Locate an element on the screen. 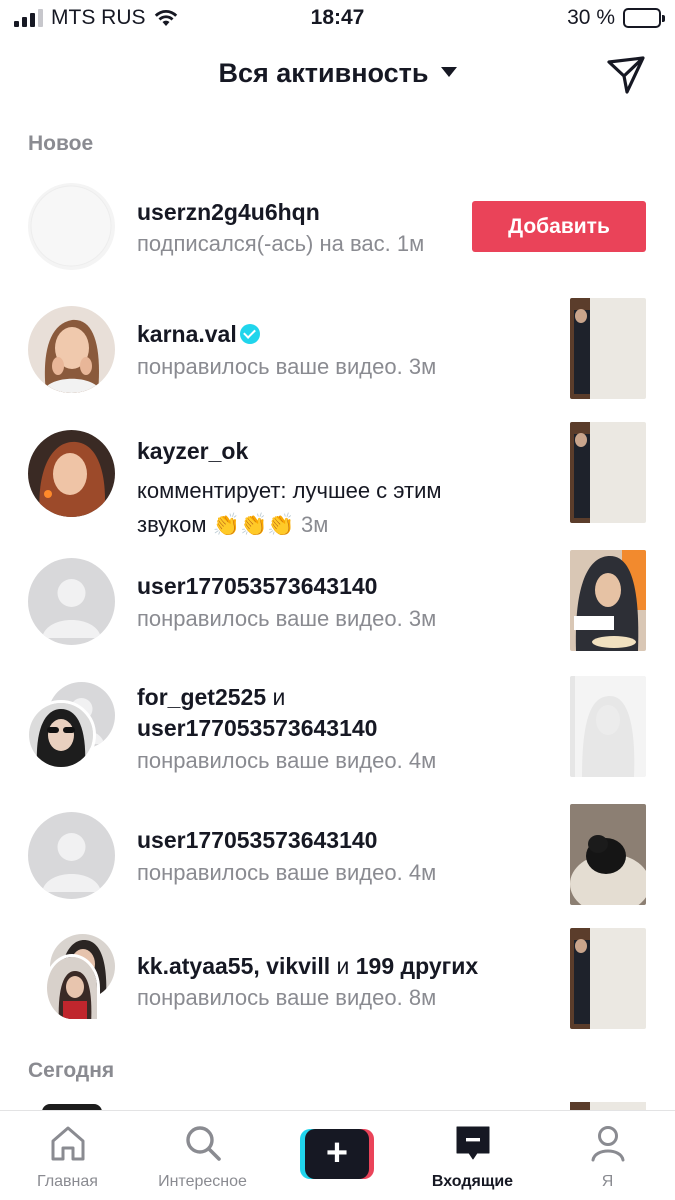  tab-inbox: Входящие is located at coordinates (472, 1155).